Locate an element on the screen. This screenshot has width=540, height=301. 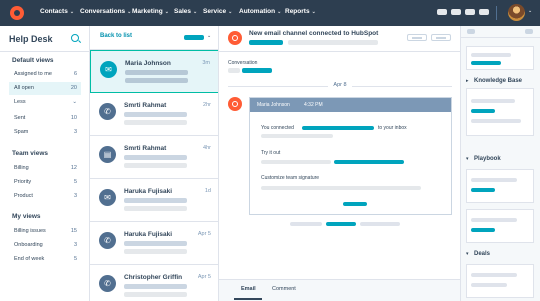
ticket-item: ✆ Haruka Fujisaki Apr 5 is located at coordinates (154, 243).